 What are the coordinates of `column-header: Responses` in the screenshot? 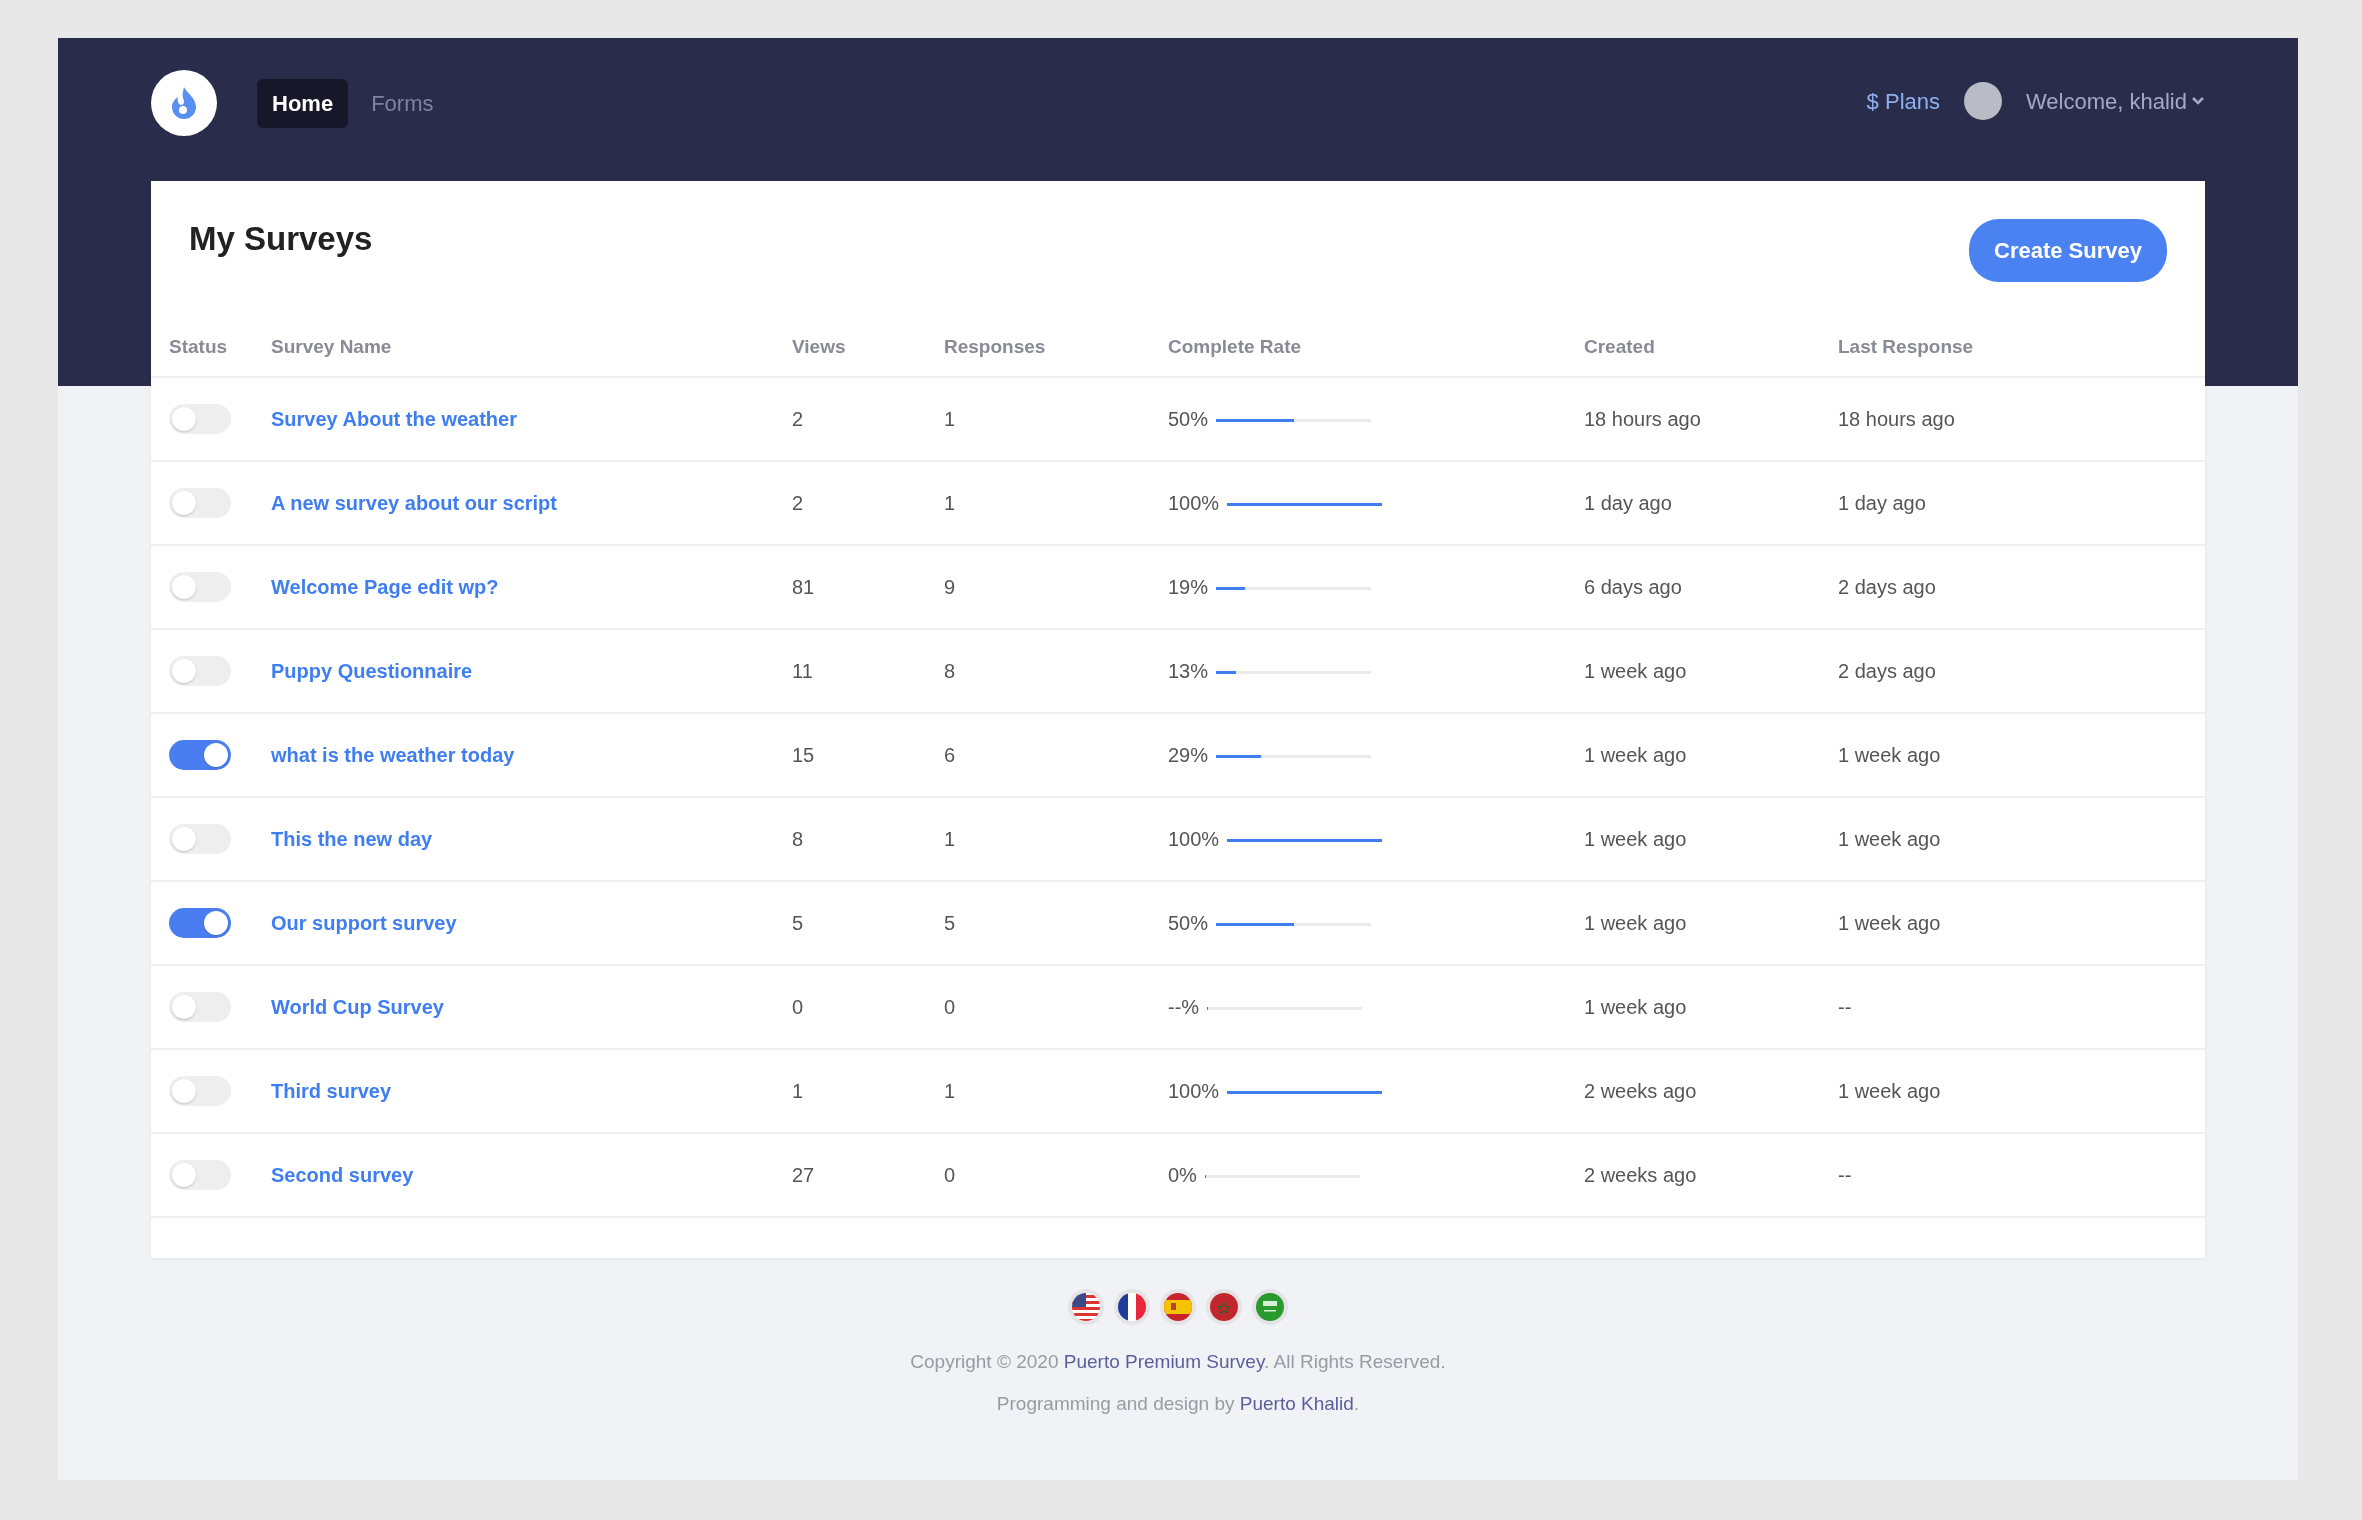 It's located at (995, 346).